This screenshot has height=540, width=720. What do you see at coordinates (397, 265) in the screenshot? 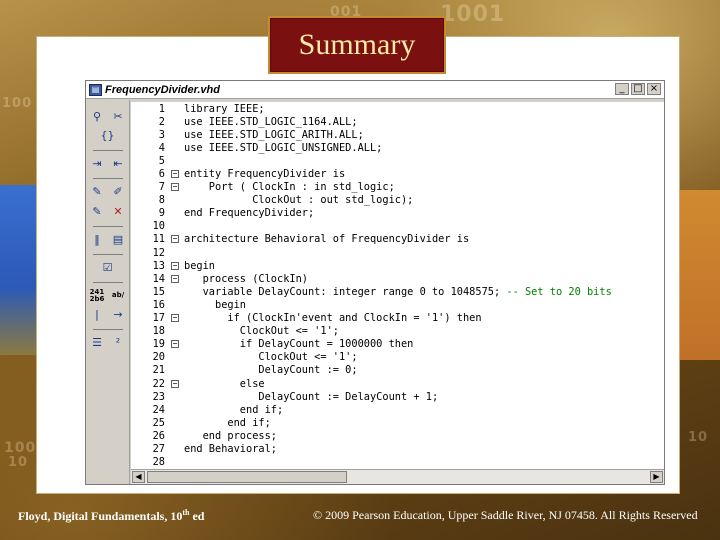
I see `code-line: 13− begin` at bounding box center [397, 265].